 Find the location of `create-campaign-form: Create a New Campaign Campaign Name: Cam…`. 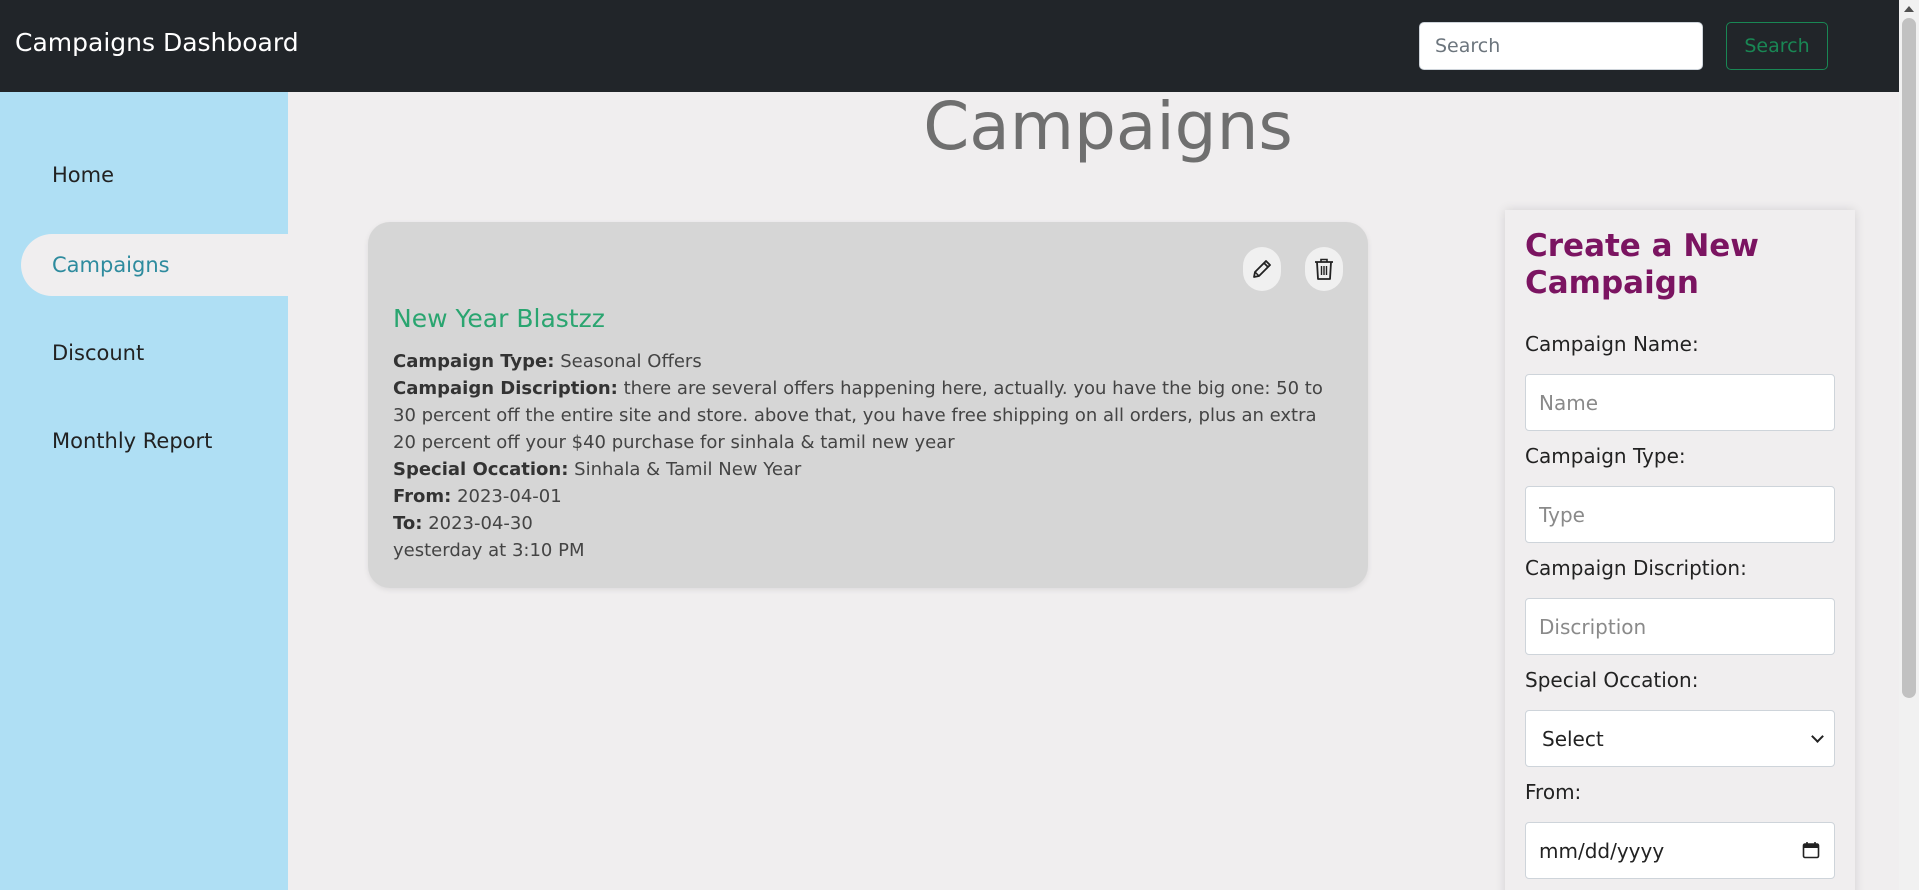

create-campaign-form: Create a New Campaign Campaign Name: Cam… is located at coordinates (1680, 550).